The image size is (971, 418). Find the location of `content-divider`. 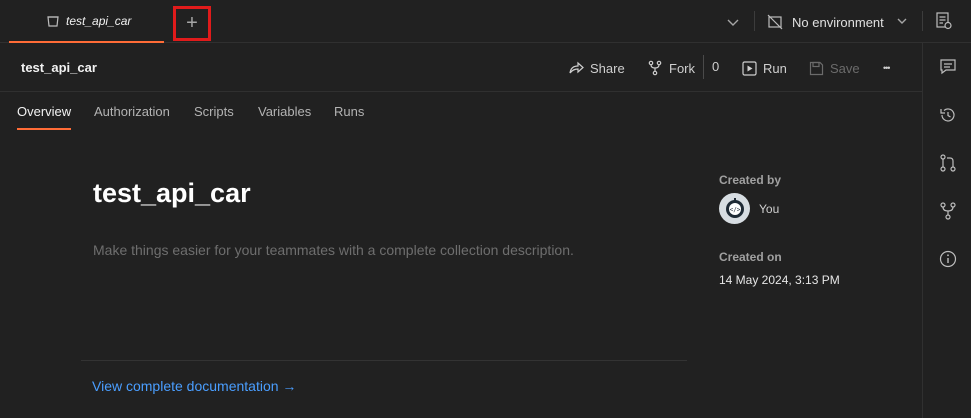

content-divider is located at coordinates (384, 360).